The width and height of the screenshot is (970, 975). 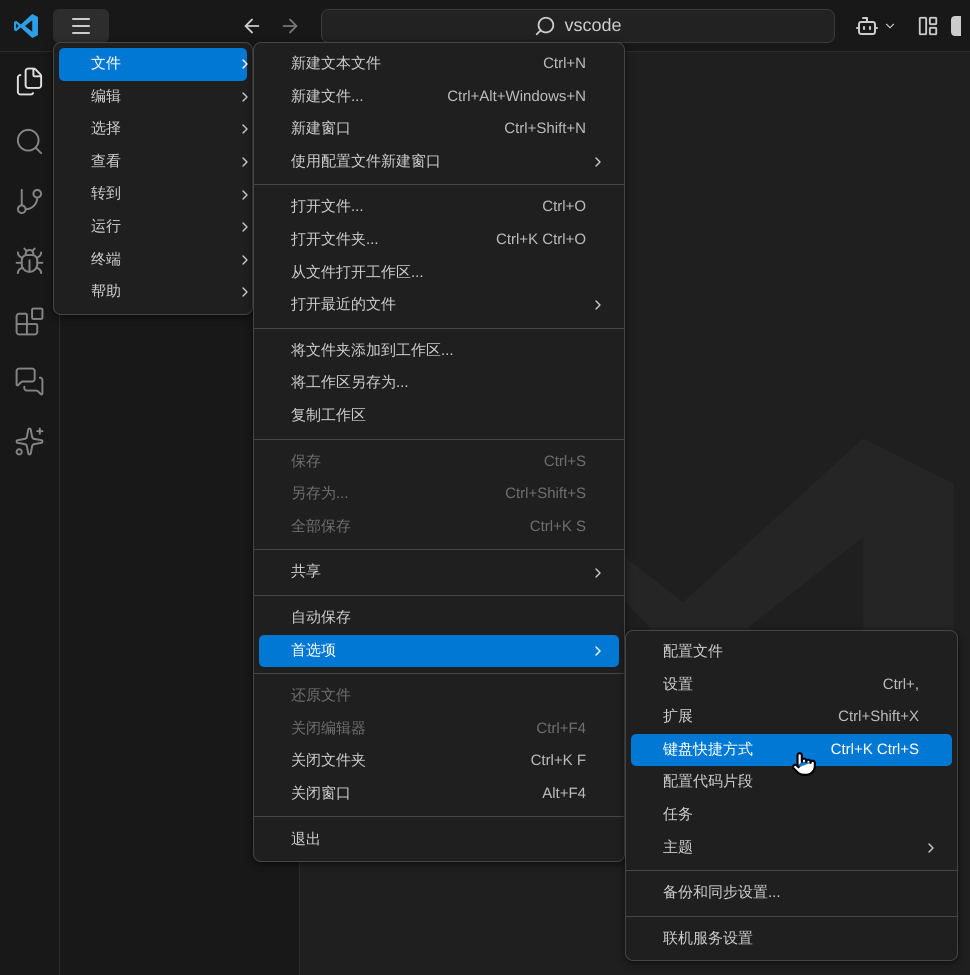 I want to click on menu-item: 联机服务设置, so click(x=791, y=939).